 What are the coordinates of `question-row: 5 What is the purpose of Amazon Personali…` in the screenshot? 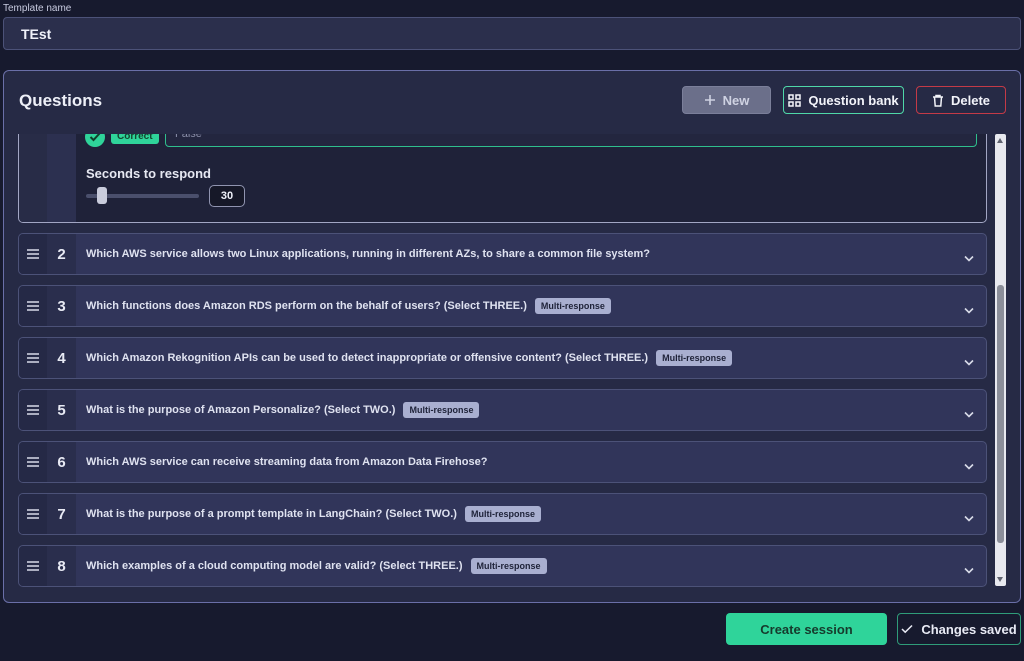 It's located at (502, 410).